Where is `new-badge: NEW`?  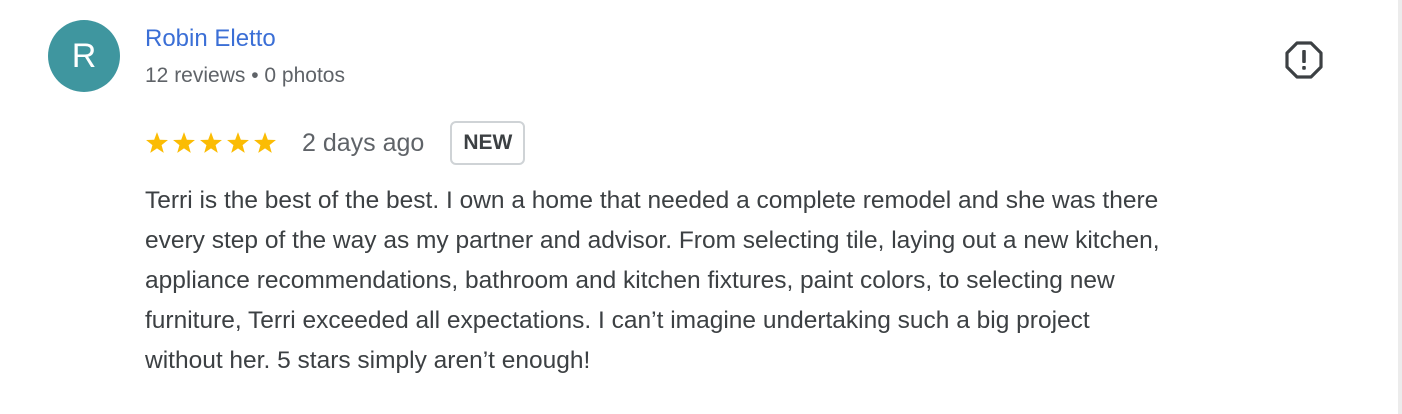 new-badge: NEW is located at coordinates (488, 143).